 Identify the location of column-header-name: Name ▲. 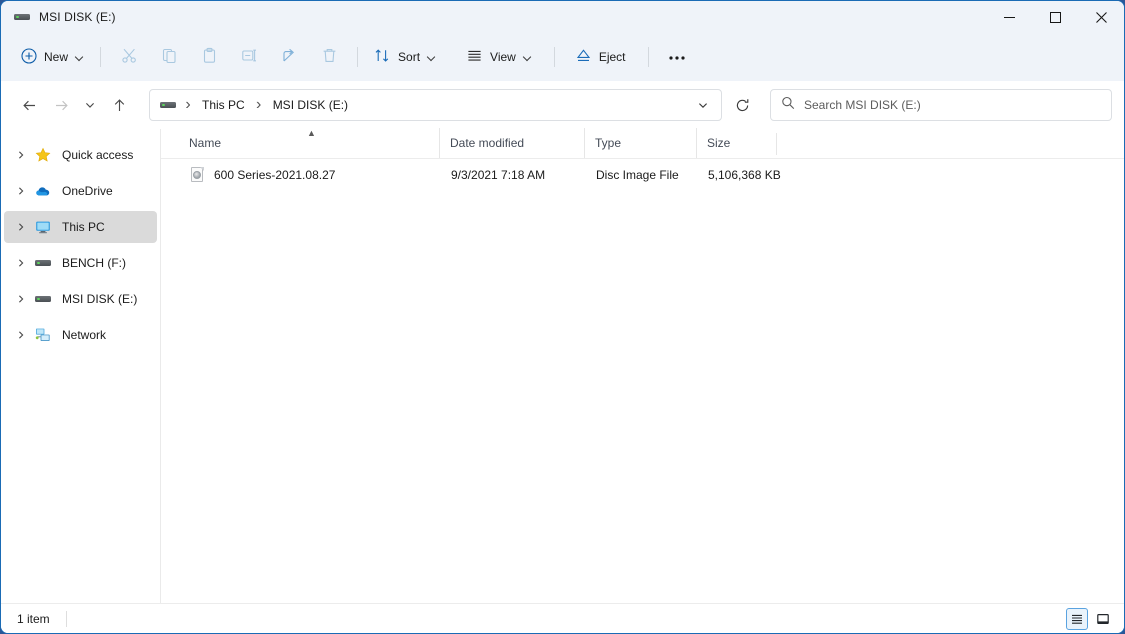
(314, 143).